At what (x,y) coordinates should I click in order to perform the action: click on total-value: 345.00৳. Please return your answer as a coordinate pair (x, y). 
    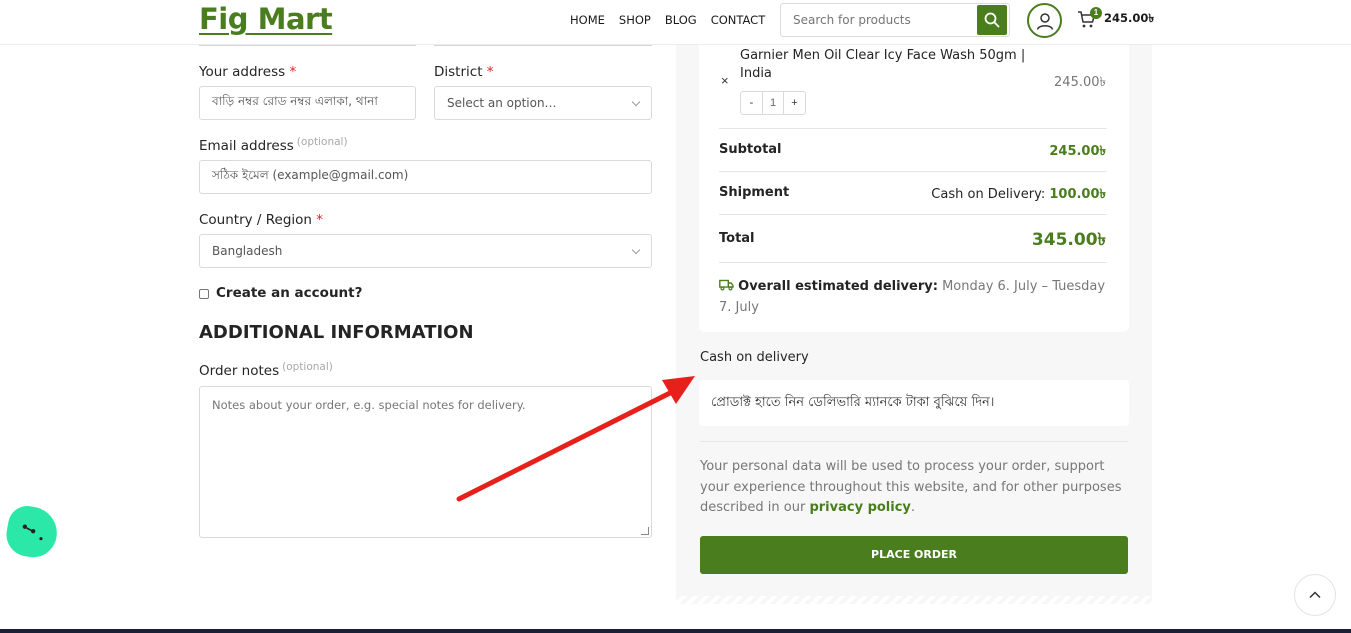
    Looking at the image, I should click on (1068, 240).